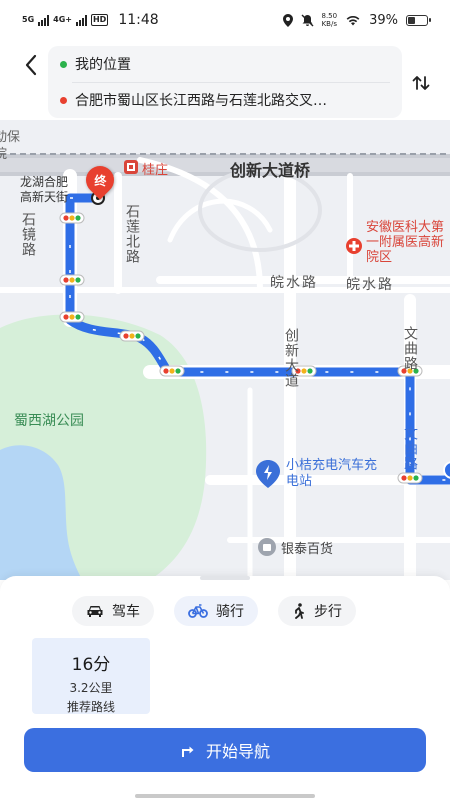 This screenshot has width=450, height=800. What do you see at coordinates (131, 167) in the screenshot?
I see `guizhuang-icon` at bounding box center [131, 167].